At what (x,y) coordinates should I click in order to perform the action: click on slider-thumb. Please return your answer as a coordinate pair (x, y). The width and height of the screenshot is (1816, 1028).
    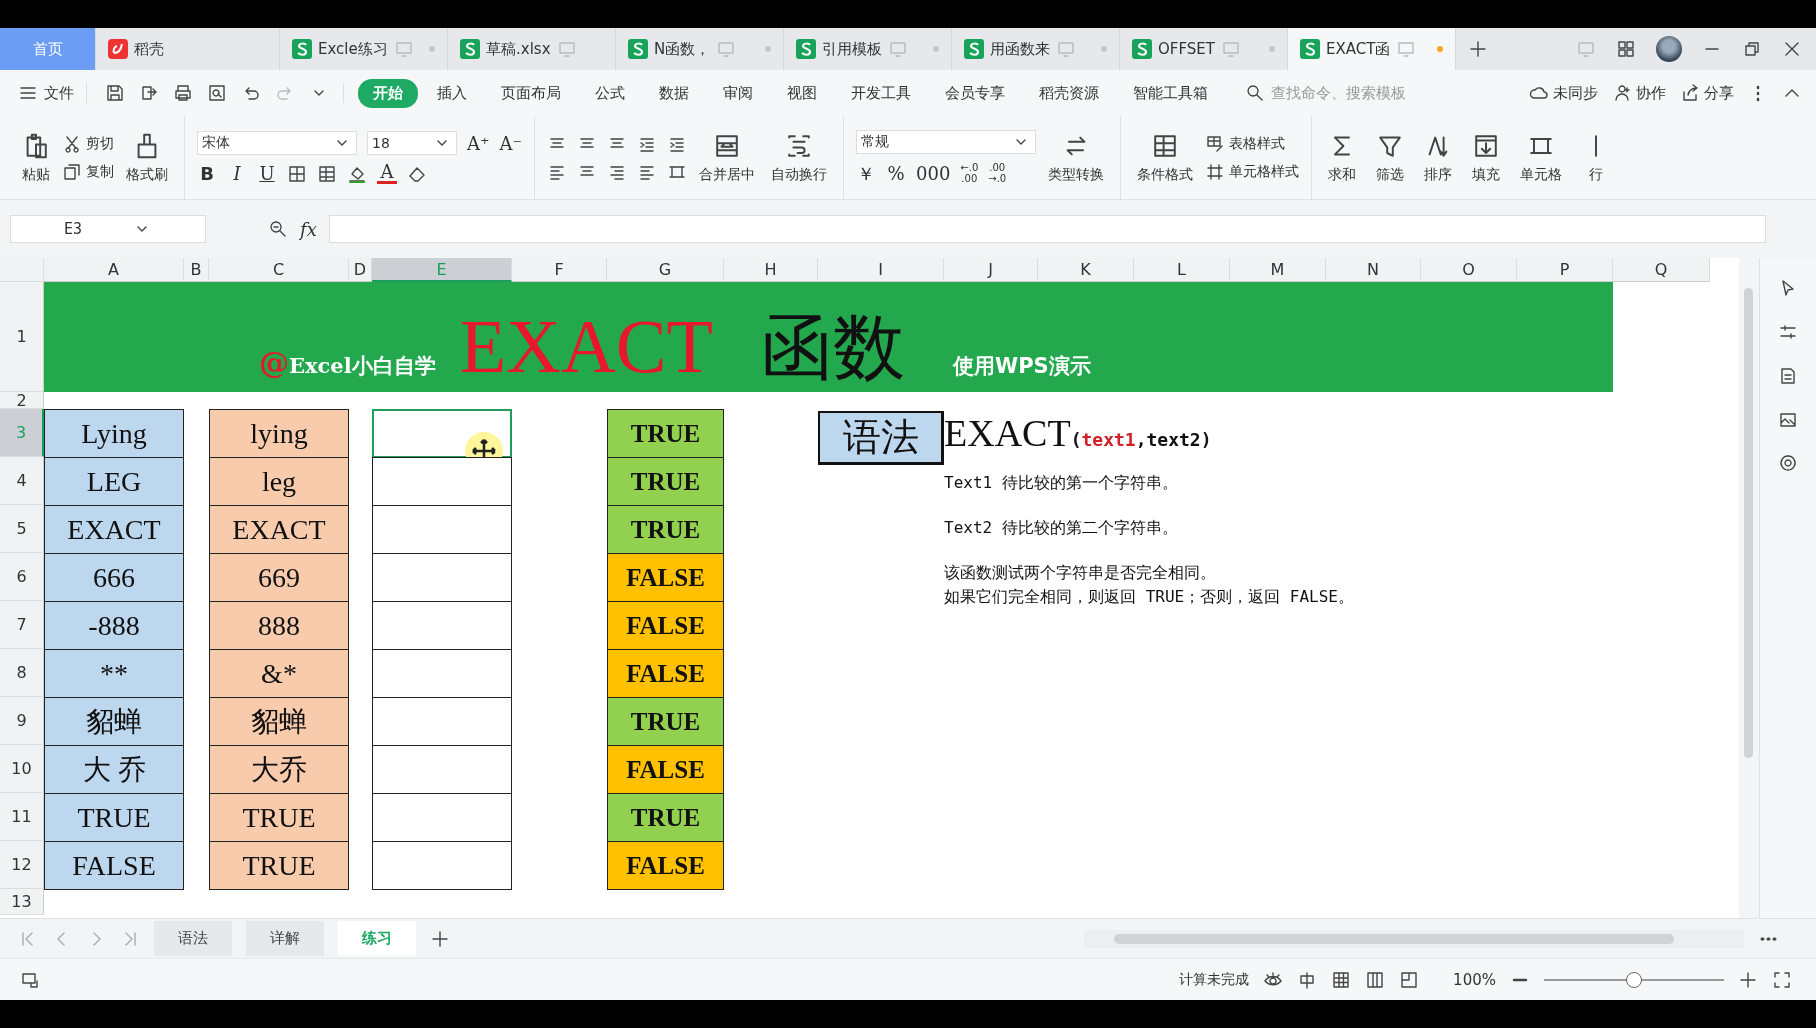
    Looking at the image, I should click on (1634, 979).